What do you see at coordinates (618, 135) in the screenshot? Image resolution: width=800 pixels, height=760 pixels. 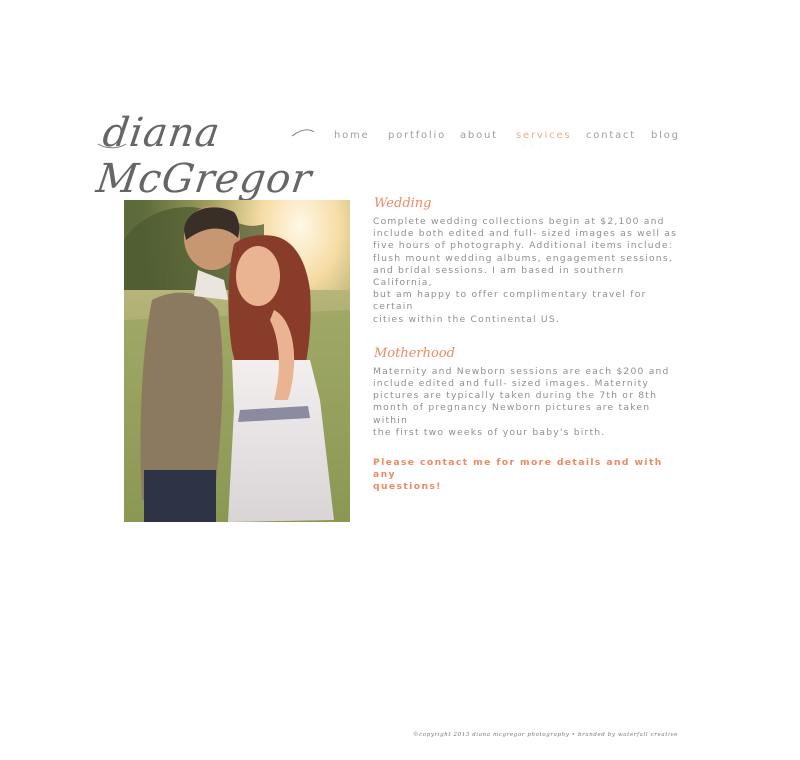 I see `nav-contact: contact` at bounding box center [618, 135].